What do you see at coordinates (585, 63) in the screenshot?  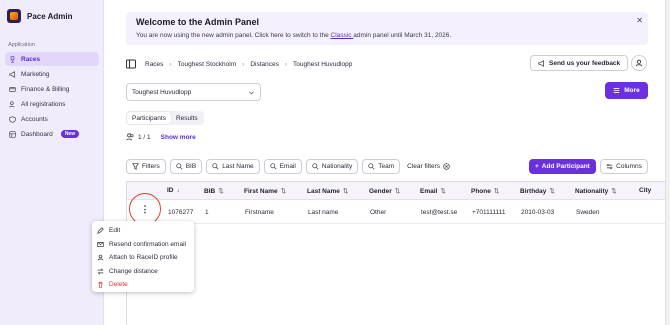 I see `feedback-label: Send us your feedback` at bounding box center [585, 63].